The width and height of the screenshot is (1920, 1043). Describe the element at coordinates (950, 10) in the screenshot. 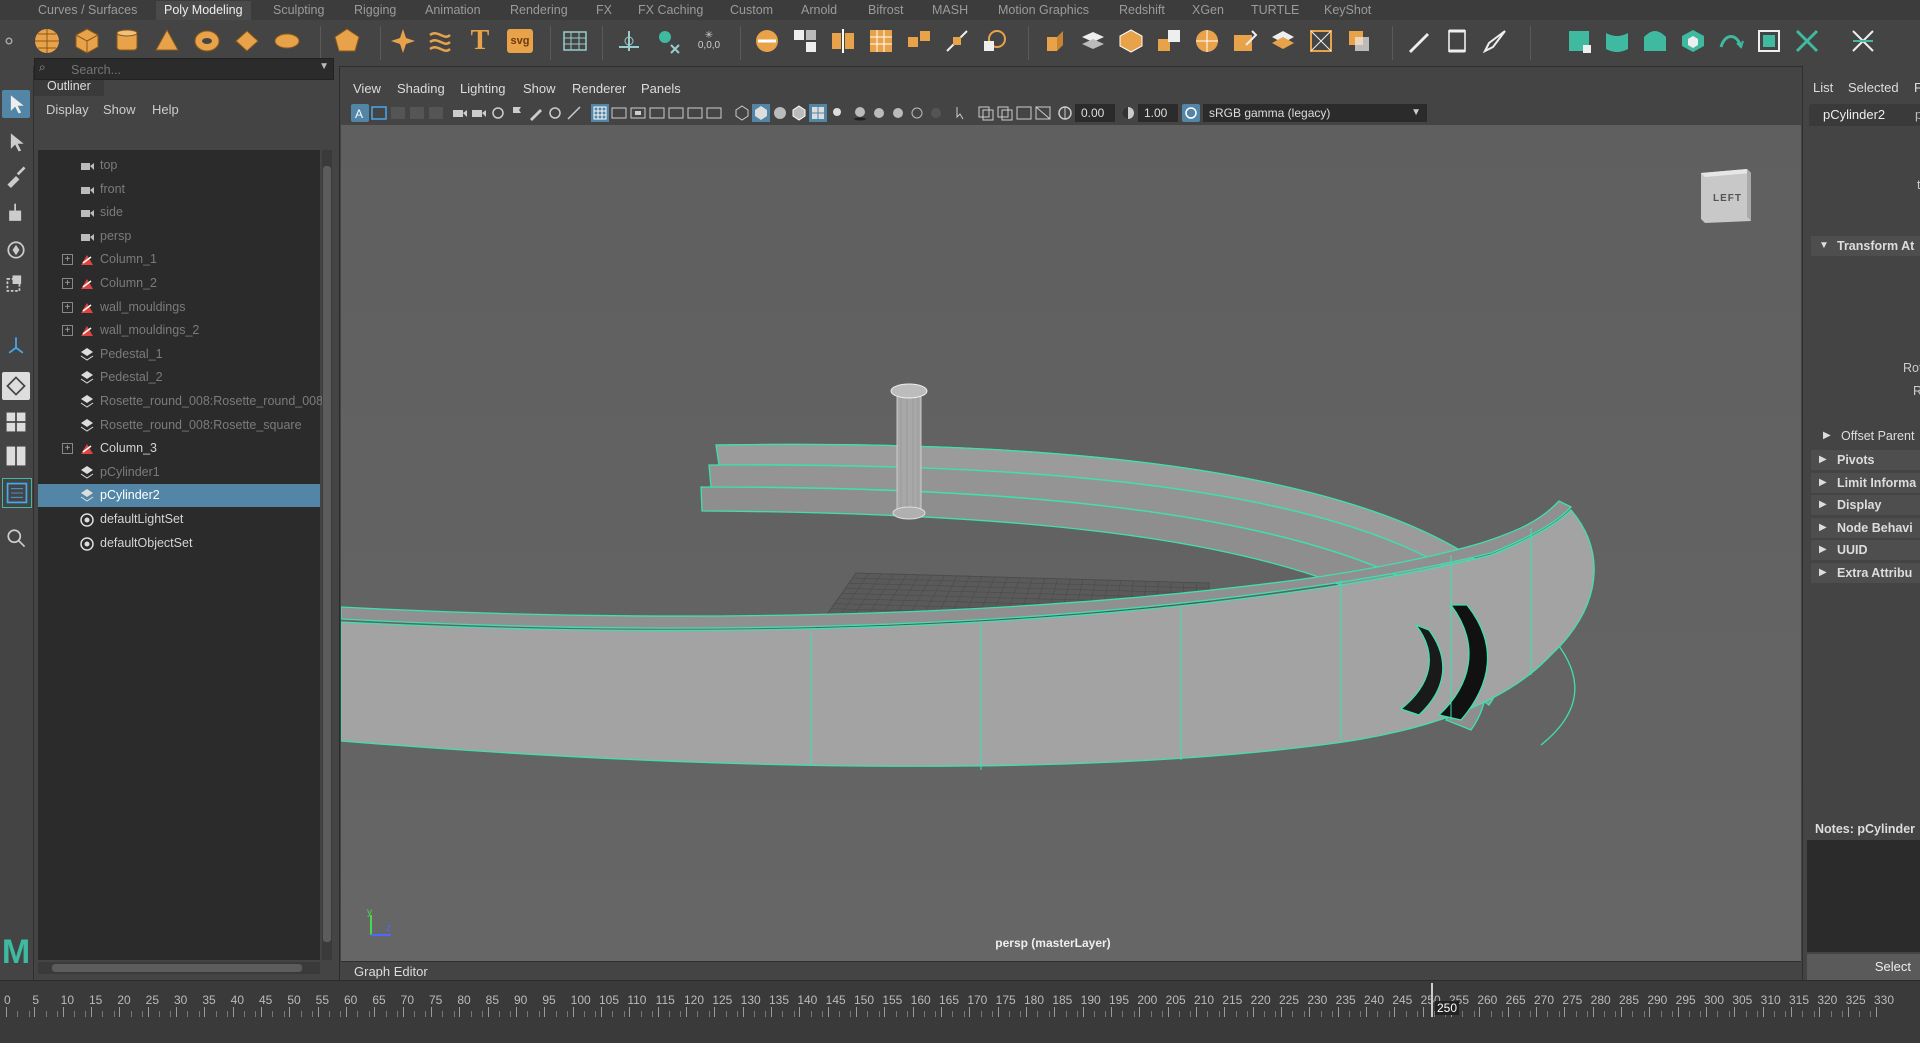

I see `shelf-tab-mash: MASH` at that location.